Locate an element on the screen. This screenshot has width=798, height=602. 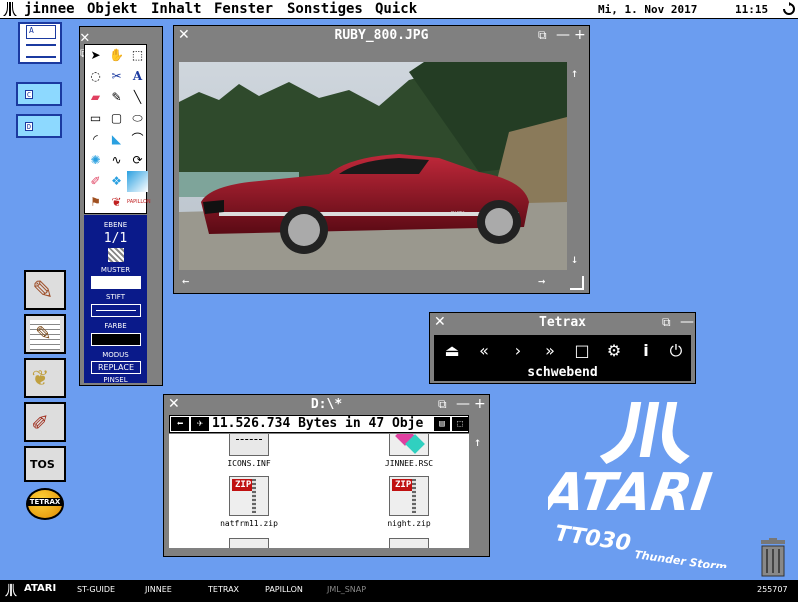
file-name: night.zip is located at coordinates (409, 523).